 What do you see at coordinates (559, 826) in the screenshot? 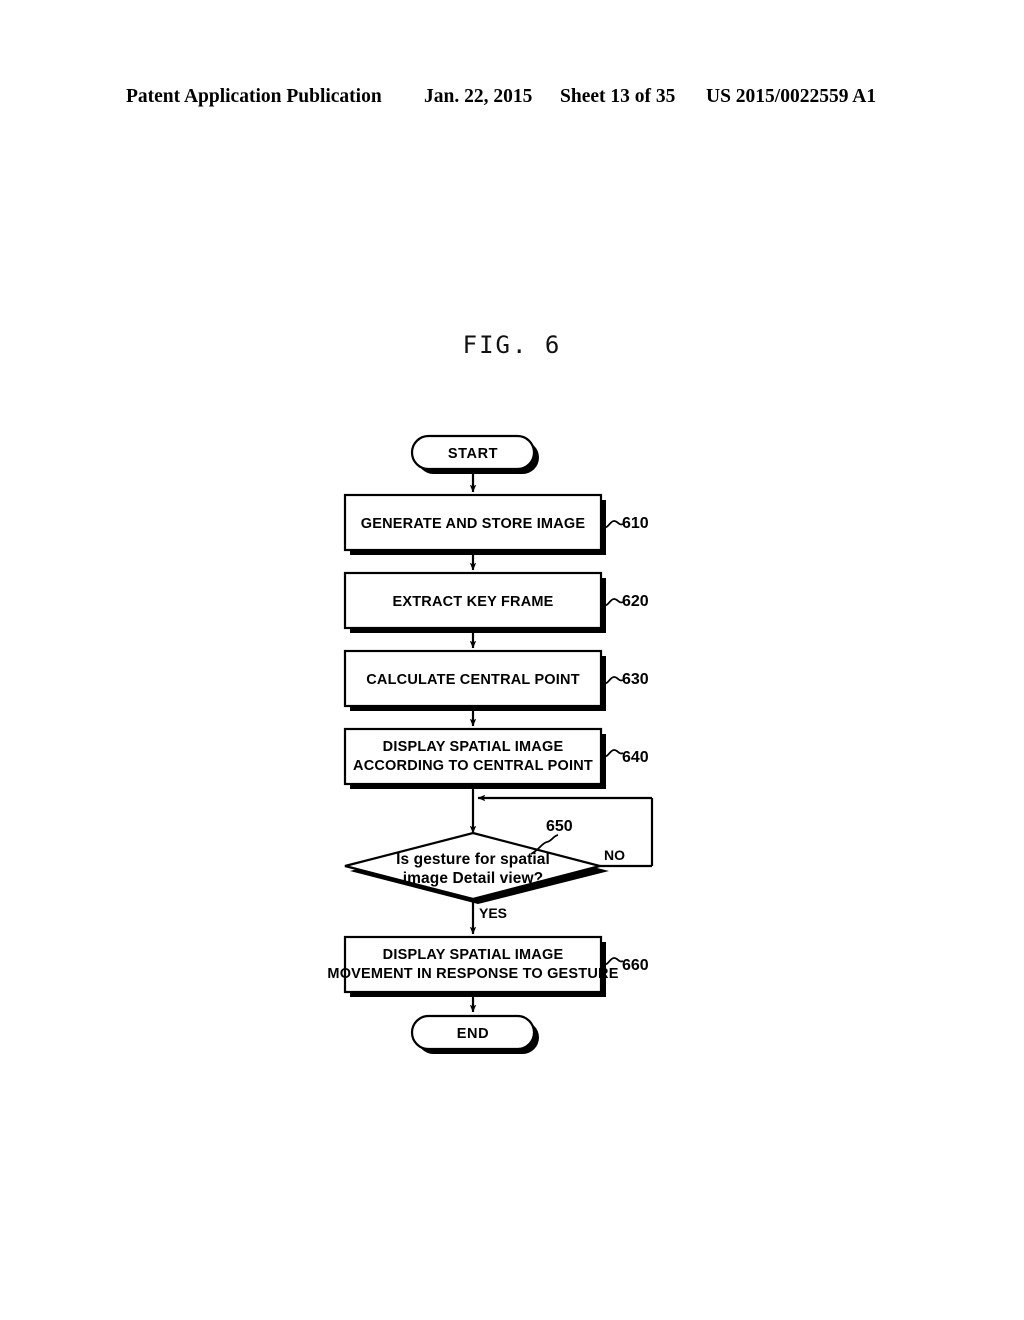
I see `ref-number-650: 650` at bounding box center [559, 826].